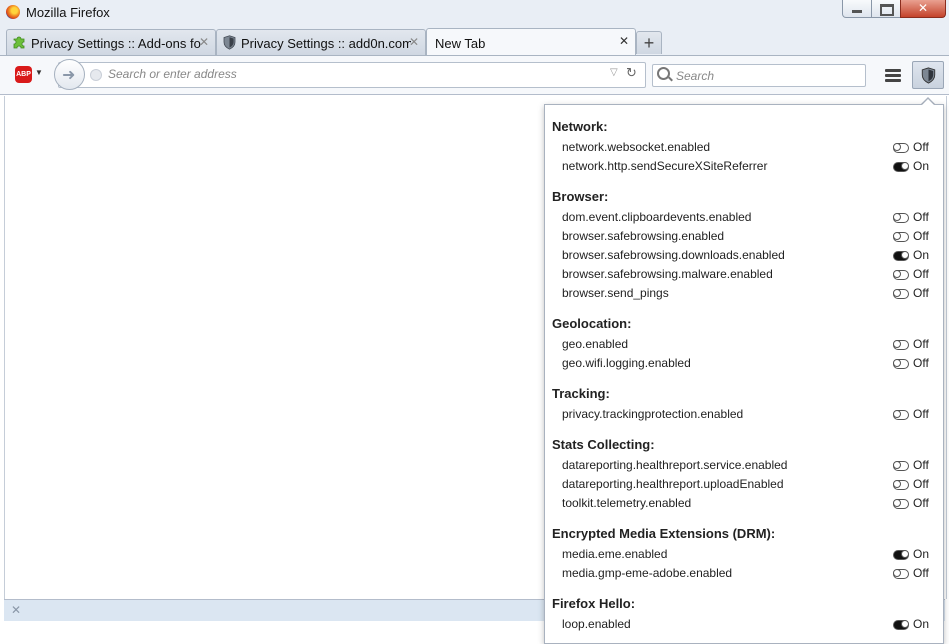  I want to click on adblock-dropdown-icon: ▼, so click(39, 72).